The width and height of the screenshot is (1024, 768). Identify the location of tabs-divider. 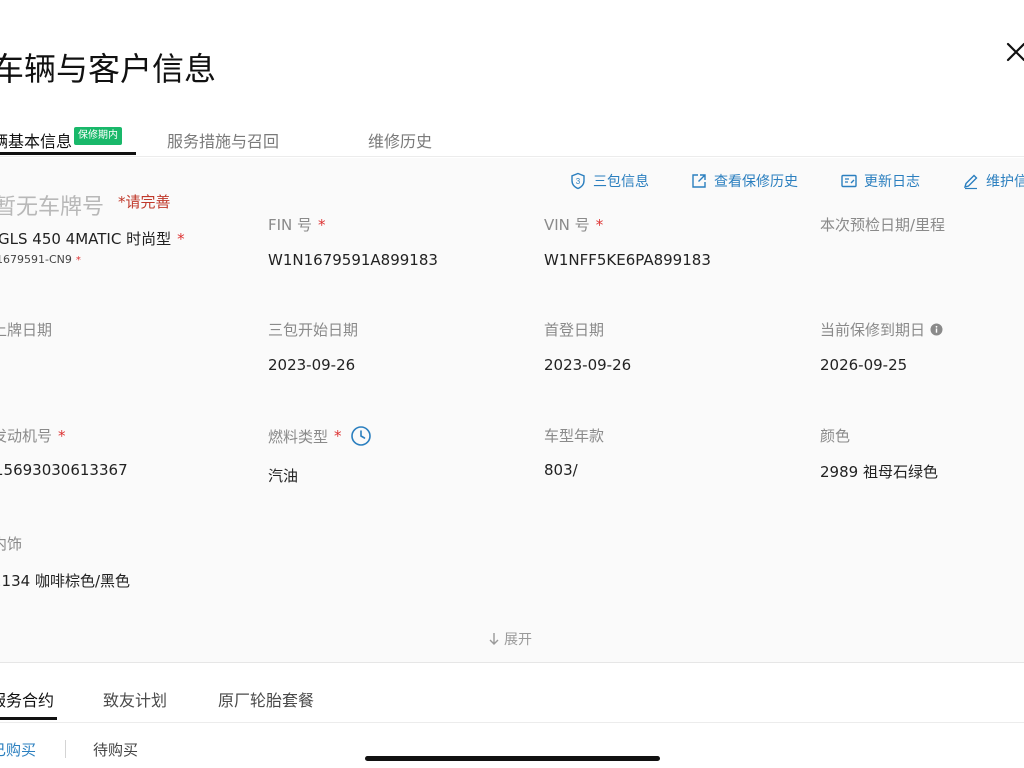
(512, 156).